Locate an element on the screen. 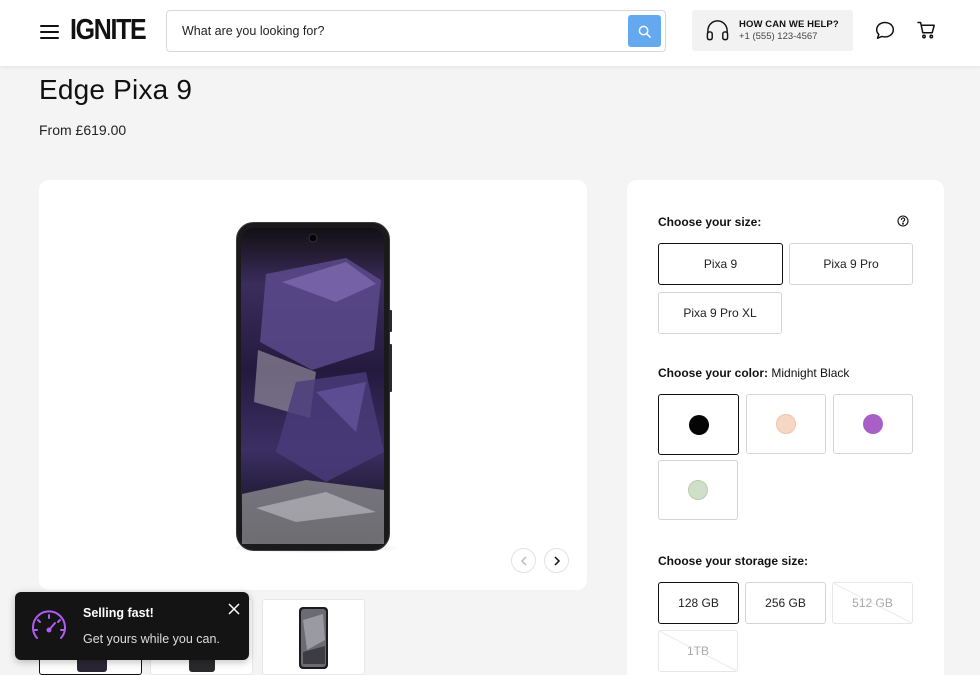 This screenshot has width=980, height=675. search-button is located at coordinates (644, 31).